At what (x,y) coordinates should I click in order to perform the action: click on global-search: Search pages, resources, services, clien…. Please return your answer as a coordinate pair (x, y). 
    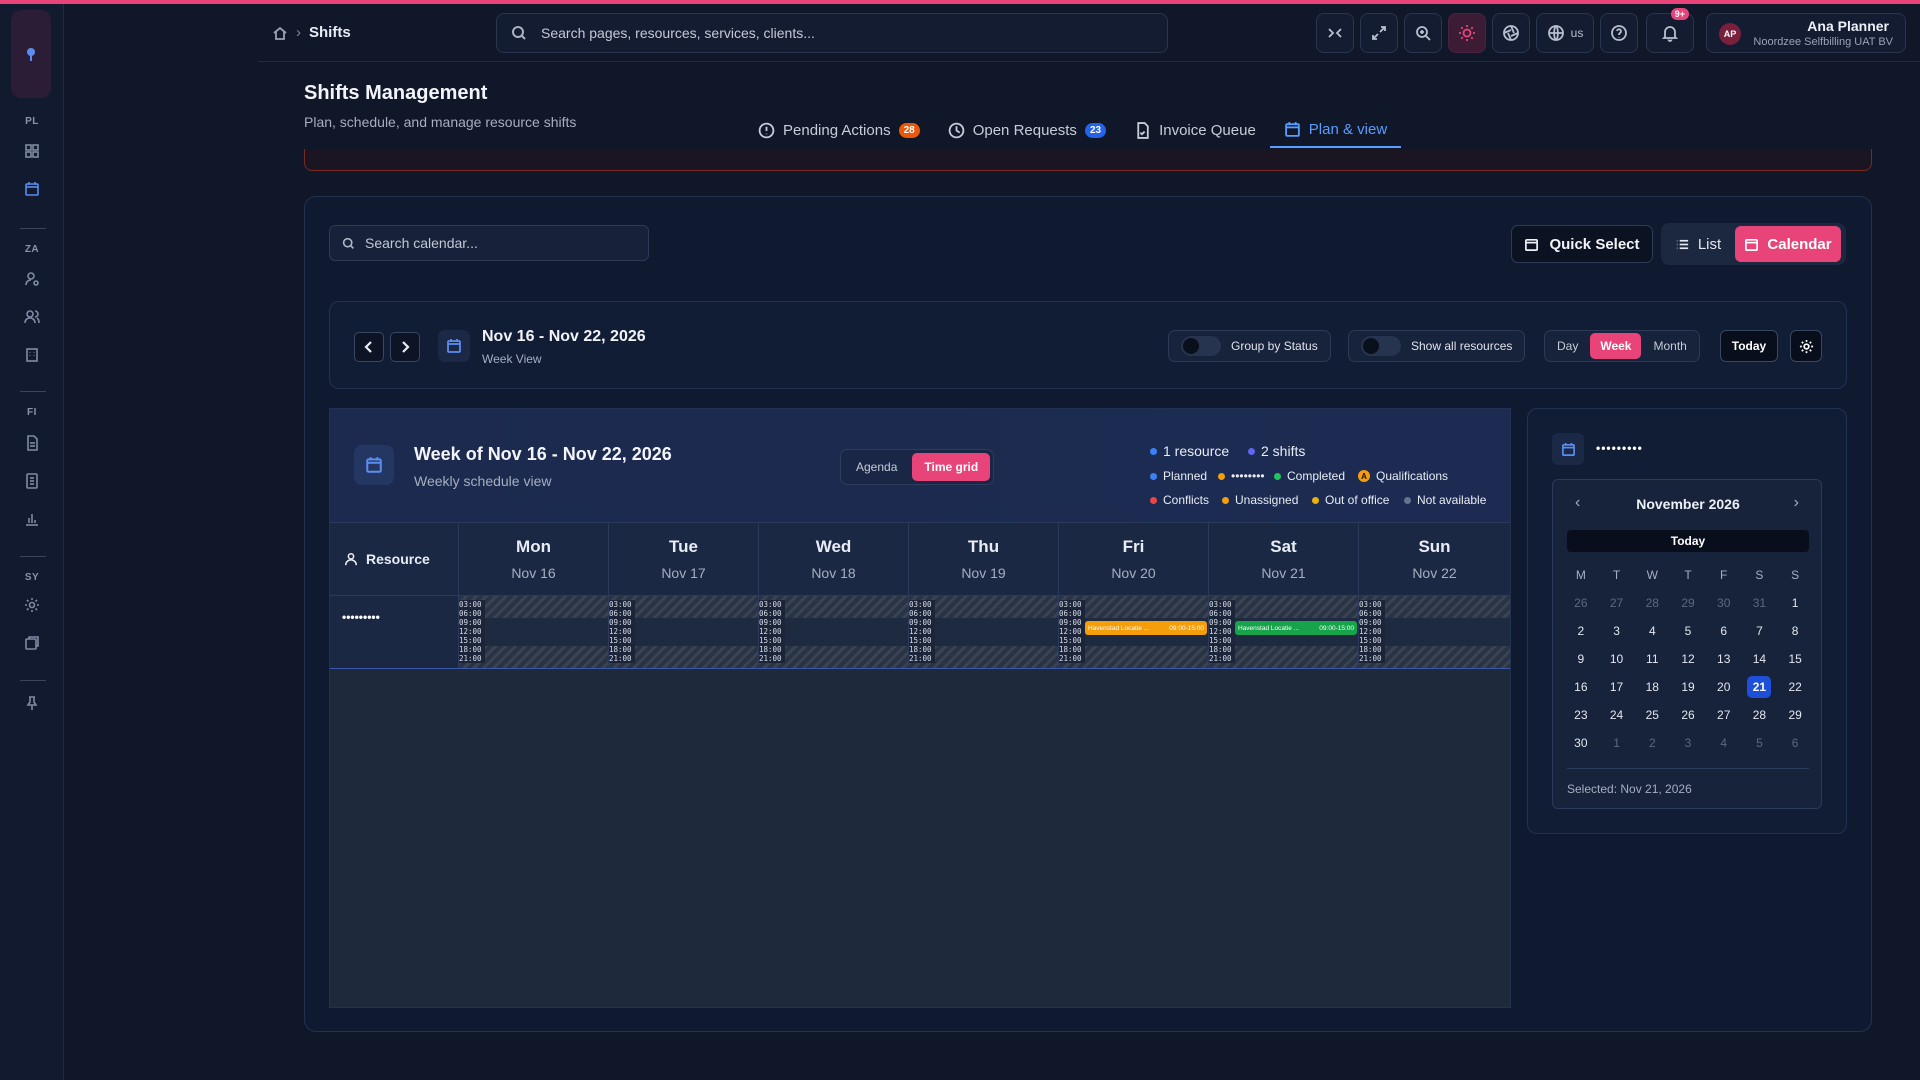
    Looking at the image, I should click on (832, 33).